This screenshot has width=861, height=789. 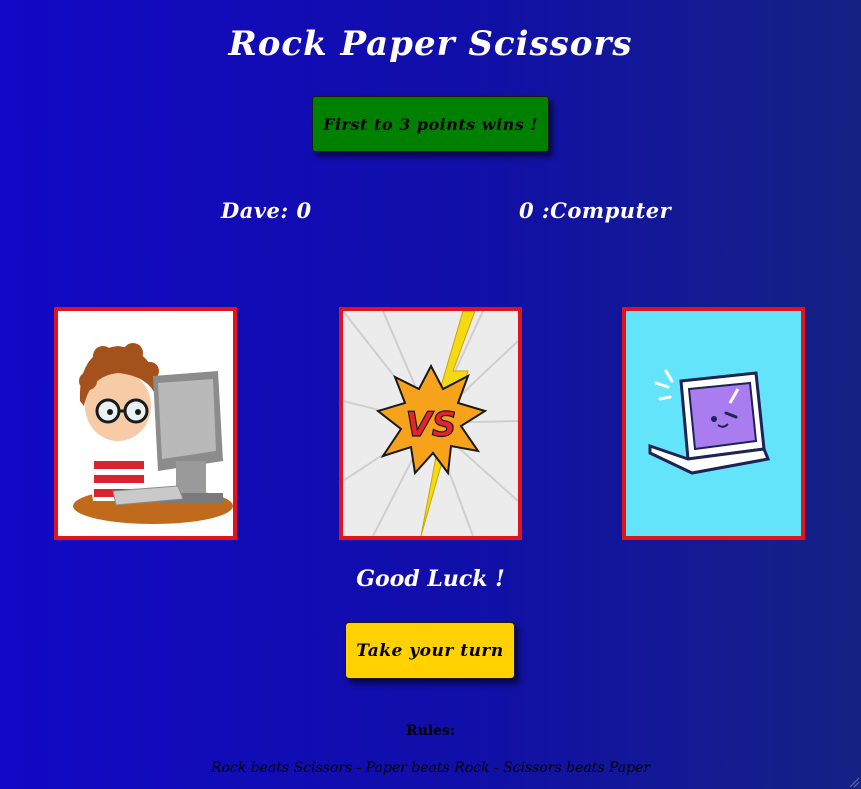 I want to click on player-score: Dave: 0, so click(x=266, y=210).